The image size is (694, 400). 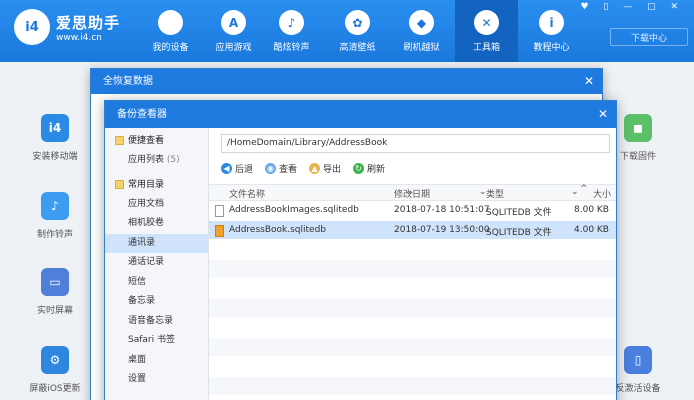 What do you see at coordinates (156, 283) in the screenshot?
I see `sidebar-item: 短信` at bounding box center [156, 283].